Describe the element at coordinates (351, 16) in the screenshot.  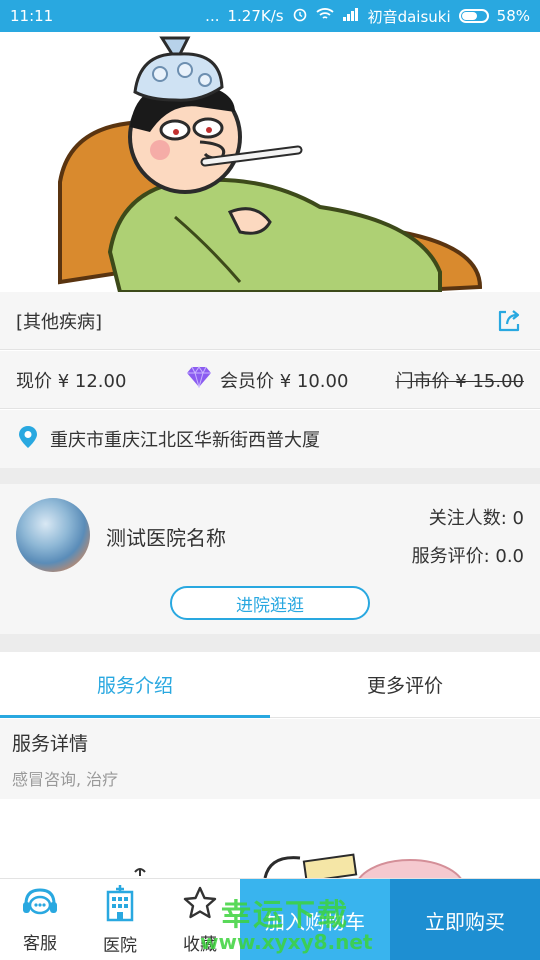
I see `signal-icon` at that location.